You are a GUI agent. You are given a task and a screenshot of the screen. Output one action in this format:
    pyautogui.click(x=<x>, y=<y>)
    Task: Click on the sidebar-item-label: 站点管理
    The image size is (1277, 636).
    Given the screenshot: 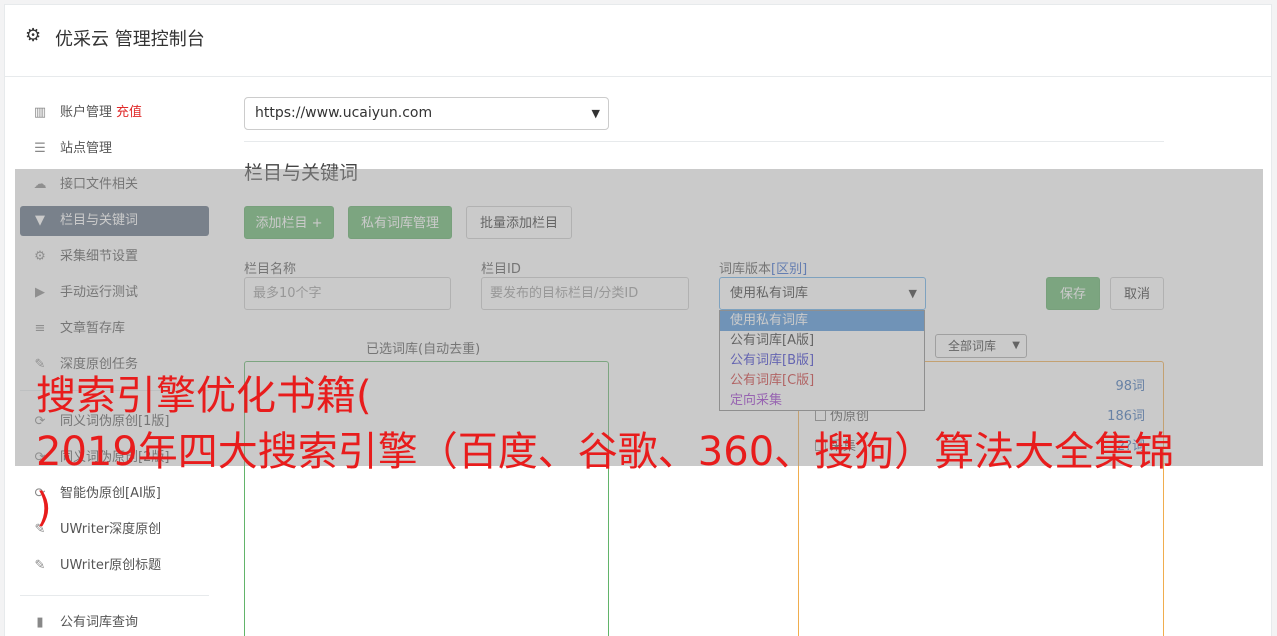 What is the action you would take?
    pyautogui.click(x=86, y=148)
    